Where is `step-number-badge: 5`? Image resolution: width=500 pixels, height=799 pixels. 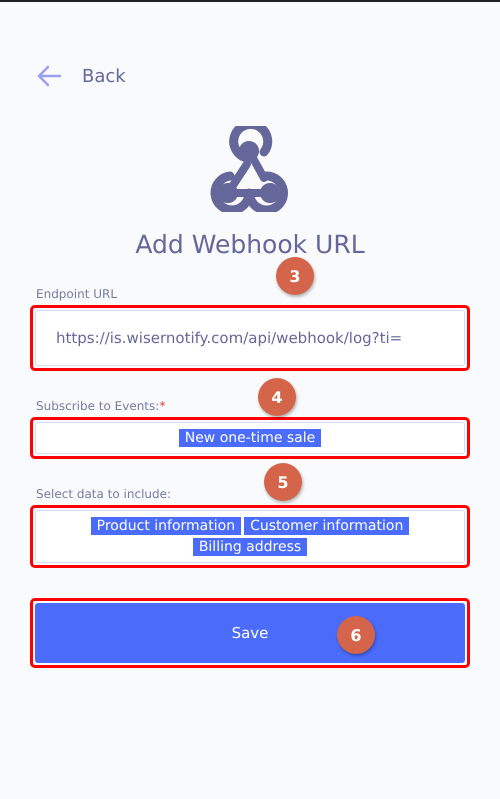 step-number-badge: 5 is located at coordinates (283, 482).